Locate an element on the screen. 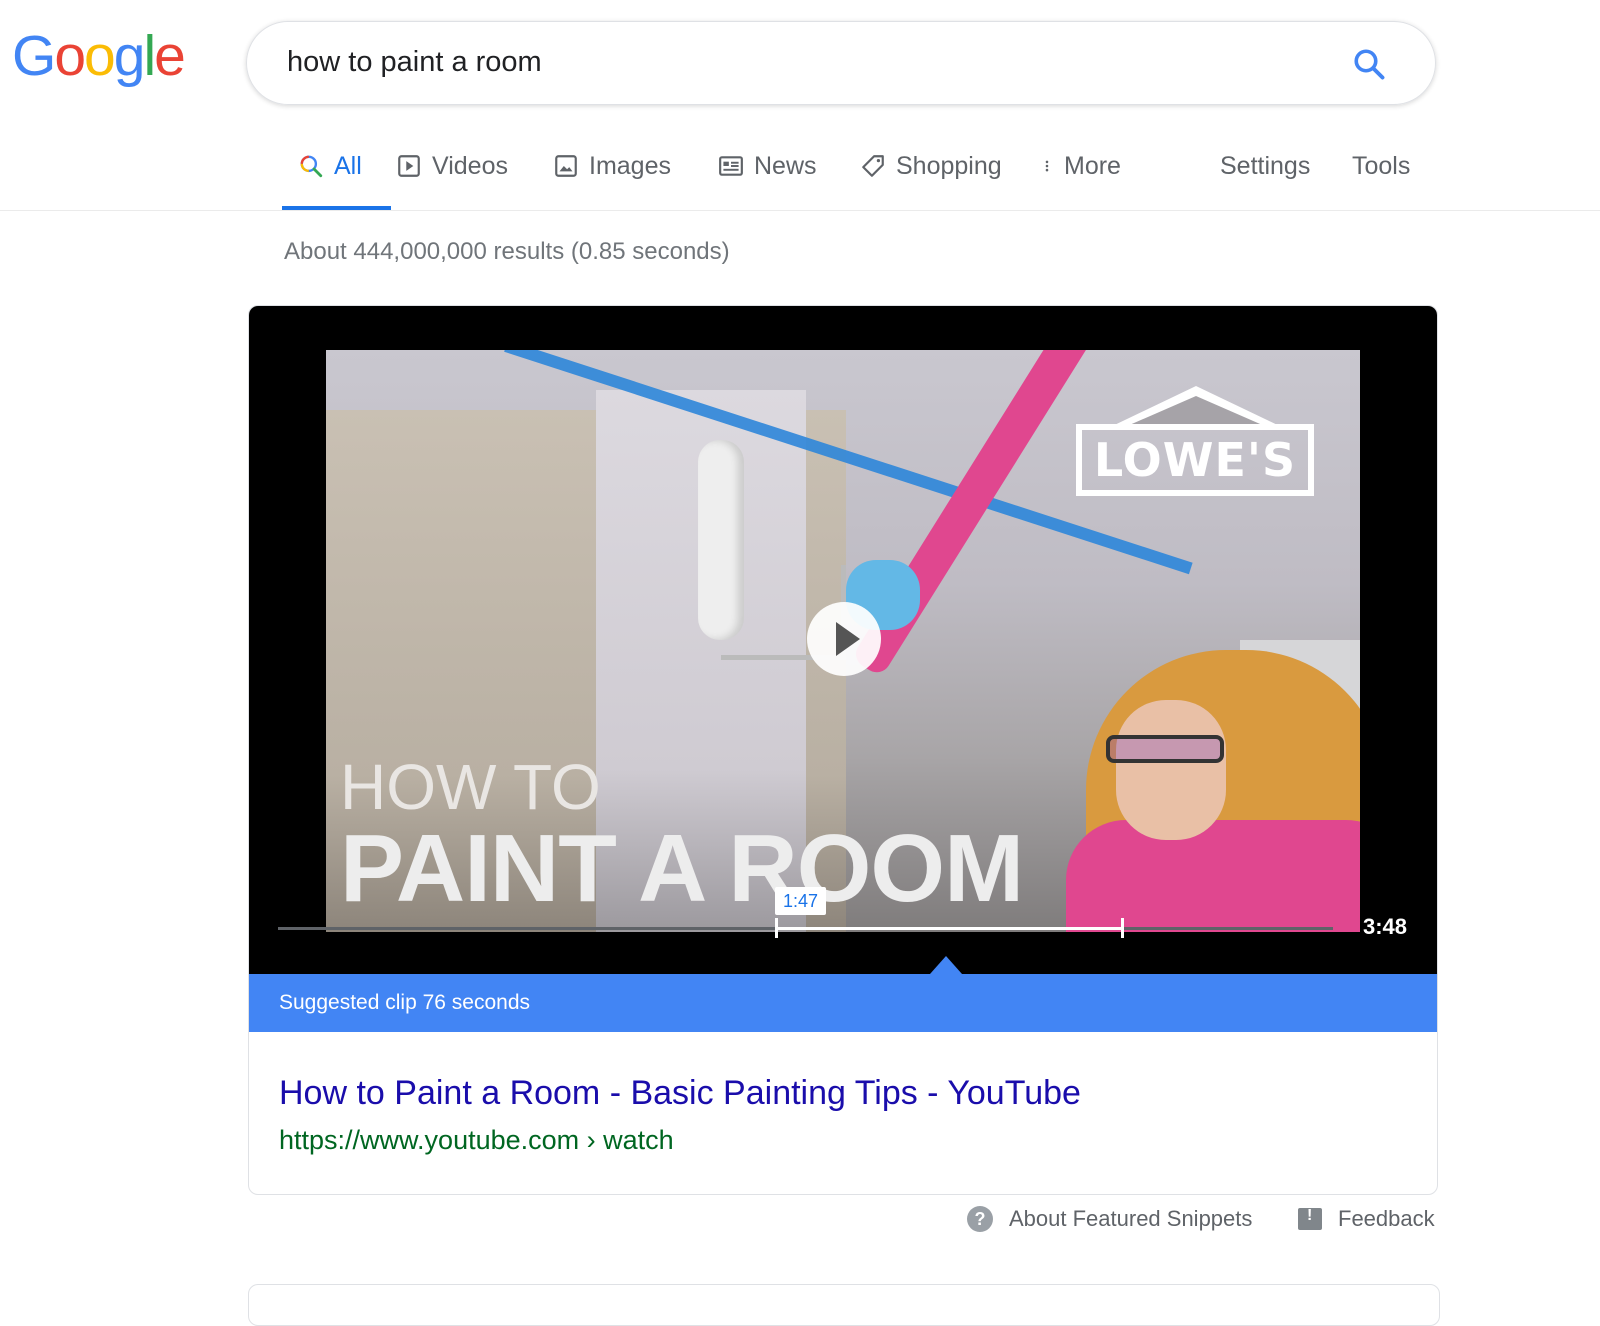 The image size is (1600, 1326). play-box-icon is located at coordinates (409, 166).